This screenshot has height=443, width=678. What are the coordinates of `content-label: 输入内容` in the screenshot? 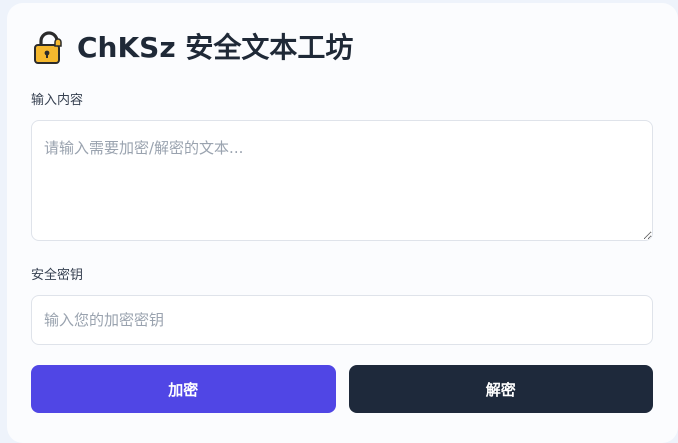 It's located at (57, 100).